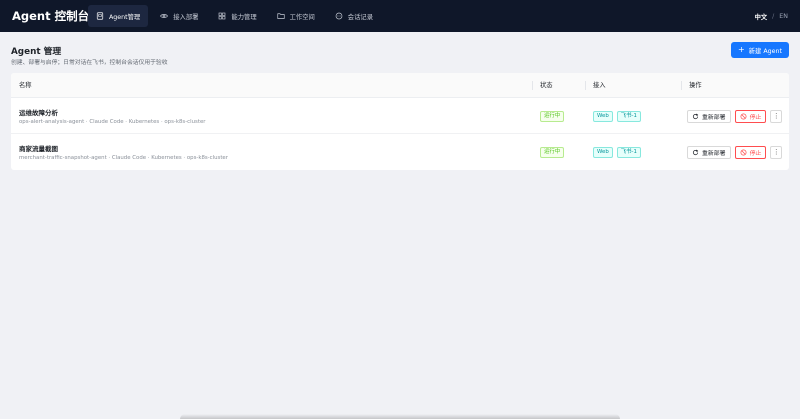 Image resolution: width=800 pixels, height=419 pixels. I want to click on main-nav: Agent管理 接入部署 能力管理 工作空间 会话记录, so click(236, 16).